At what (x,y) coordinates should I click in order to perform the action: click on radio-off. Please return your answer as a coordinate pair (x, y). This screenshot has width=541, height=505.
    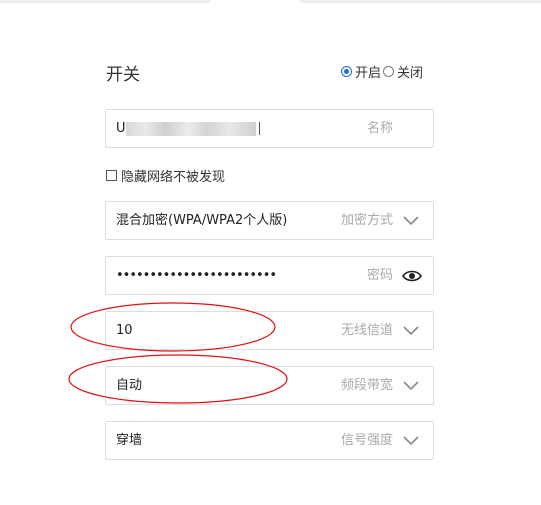
    Looking at the image, I should click on (389, 71).